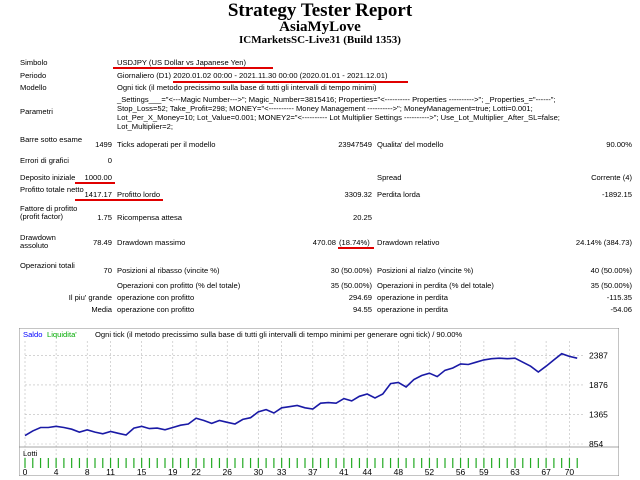 The height and width of the screenshot is (480, 640). What do you see at coordinates (259, 471) in the screenshot?
I see `x-tick-label: 30` at bounding box center [259, 471].